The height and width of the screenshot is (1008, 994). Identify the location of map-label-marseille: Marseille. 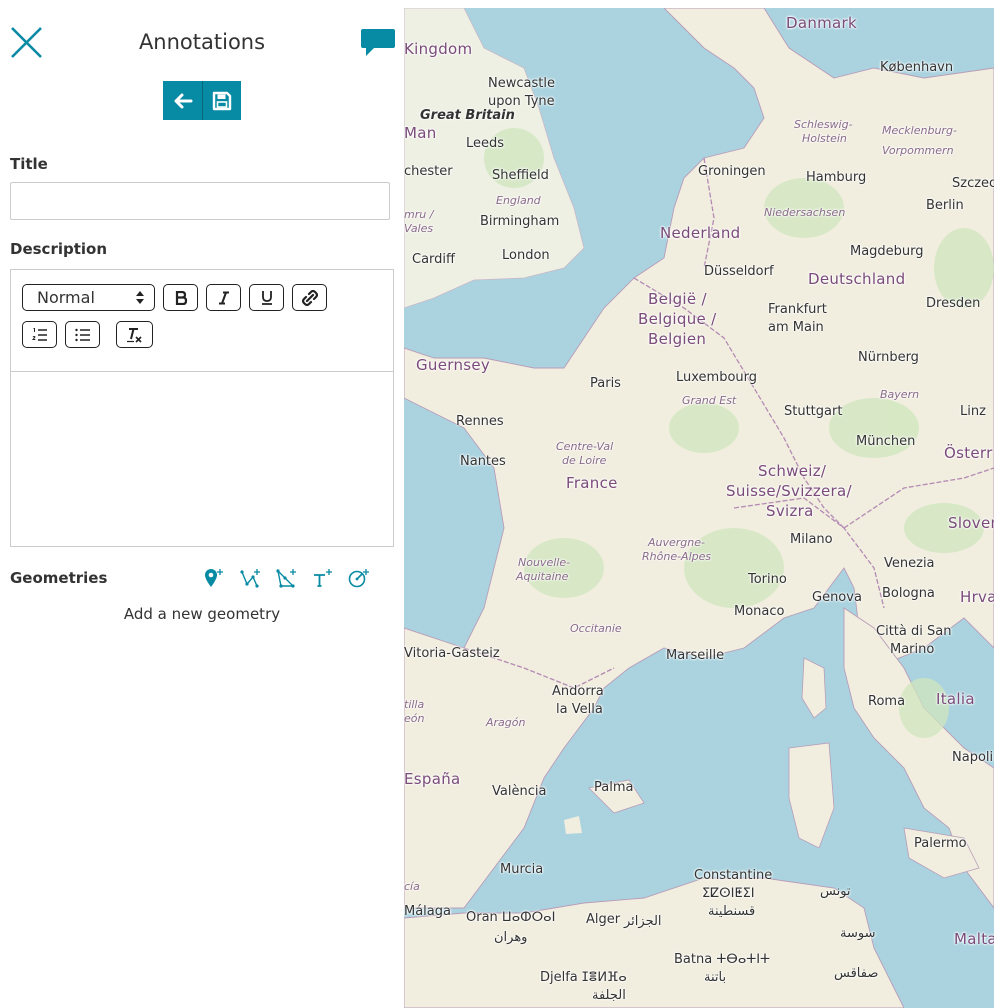
(695, 655).